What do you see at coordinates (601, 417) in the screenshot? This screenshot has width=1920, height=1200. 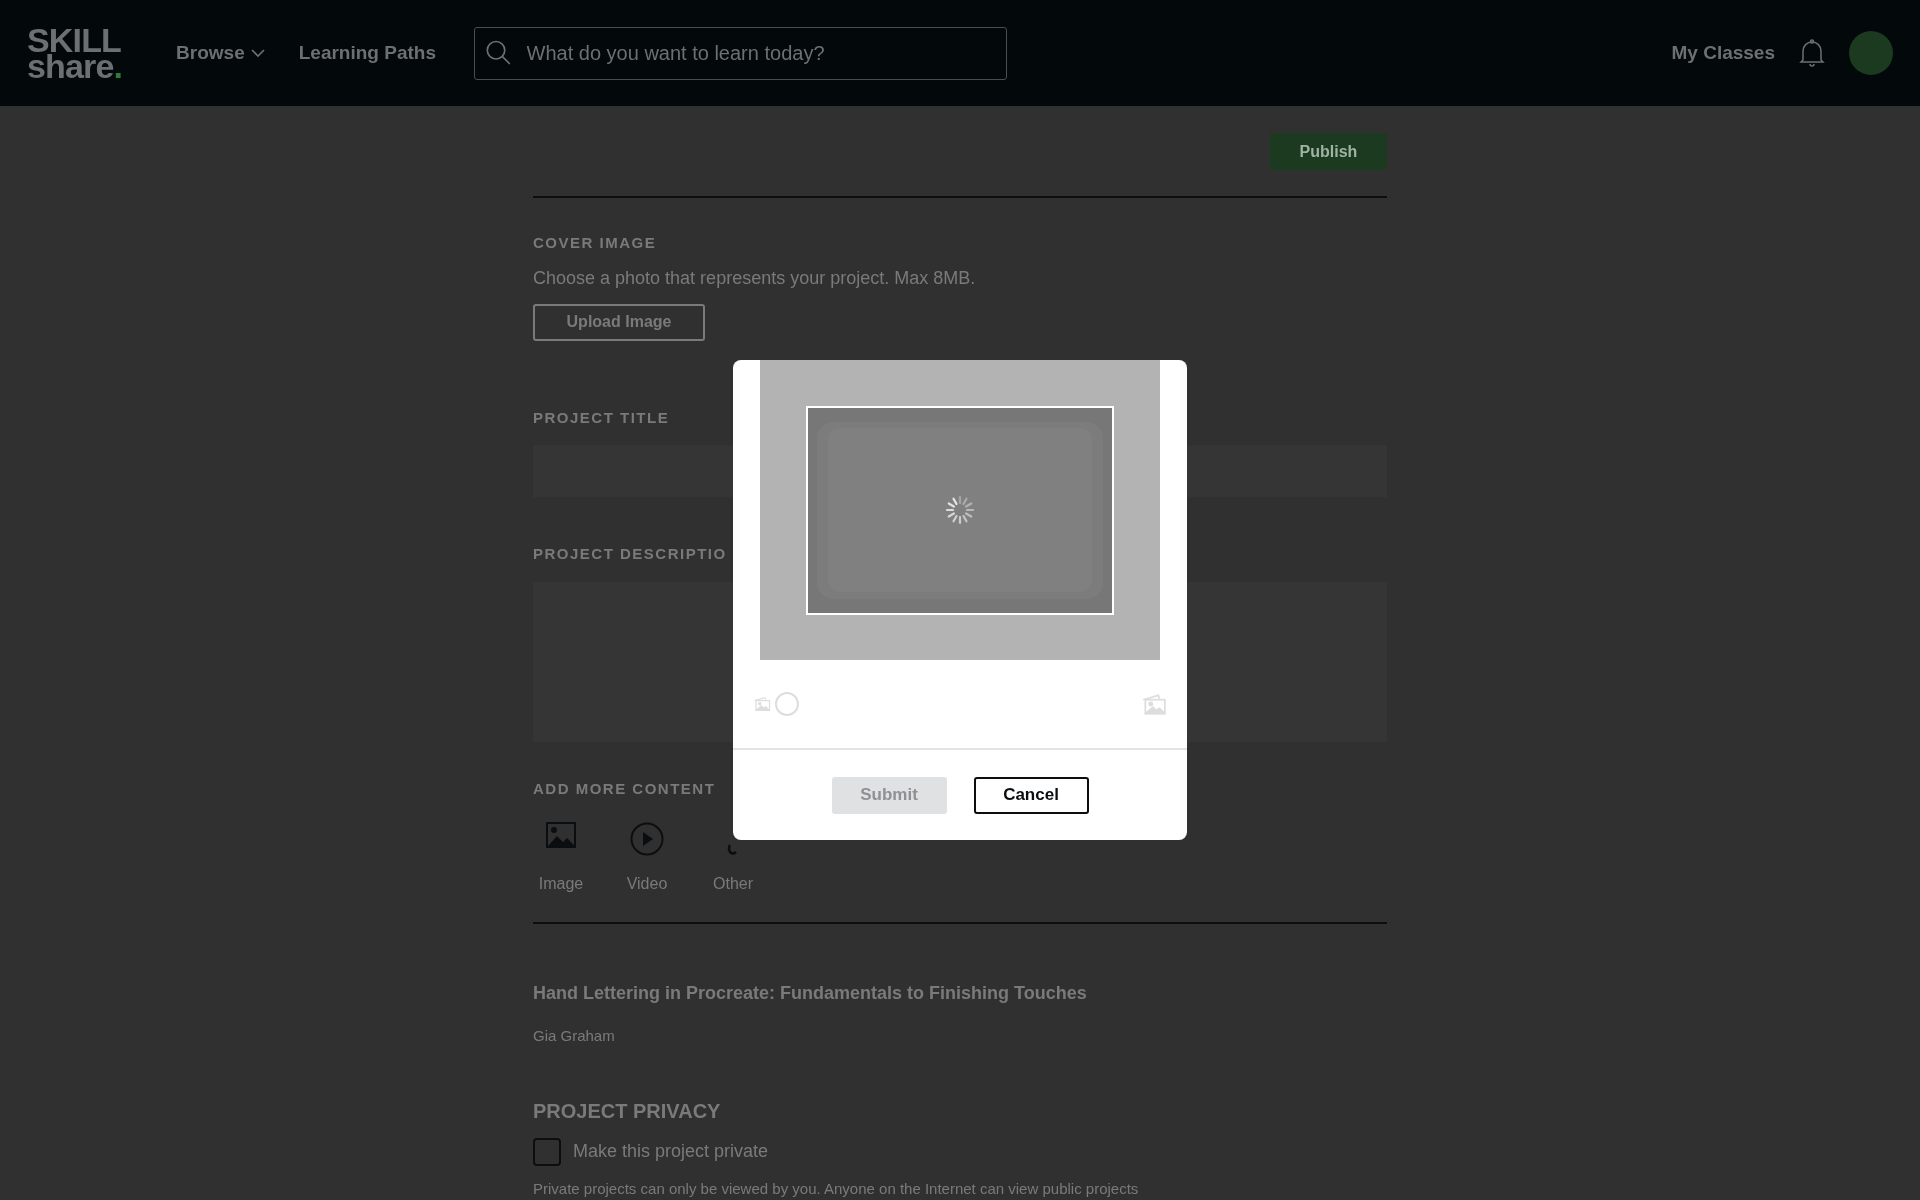 I see `section-label: PROJECT TITLE` at bounding box center [601, 417].